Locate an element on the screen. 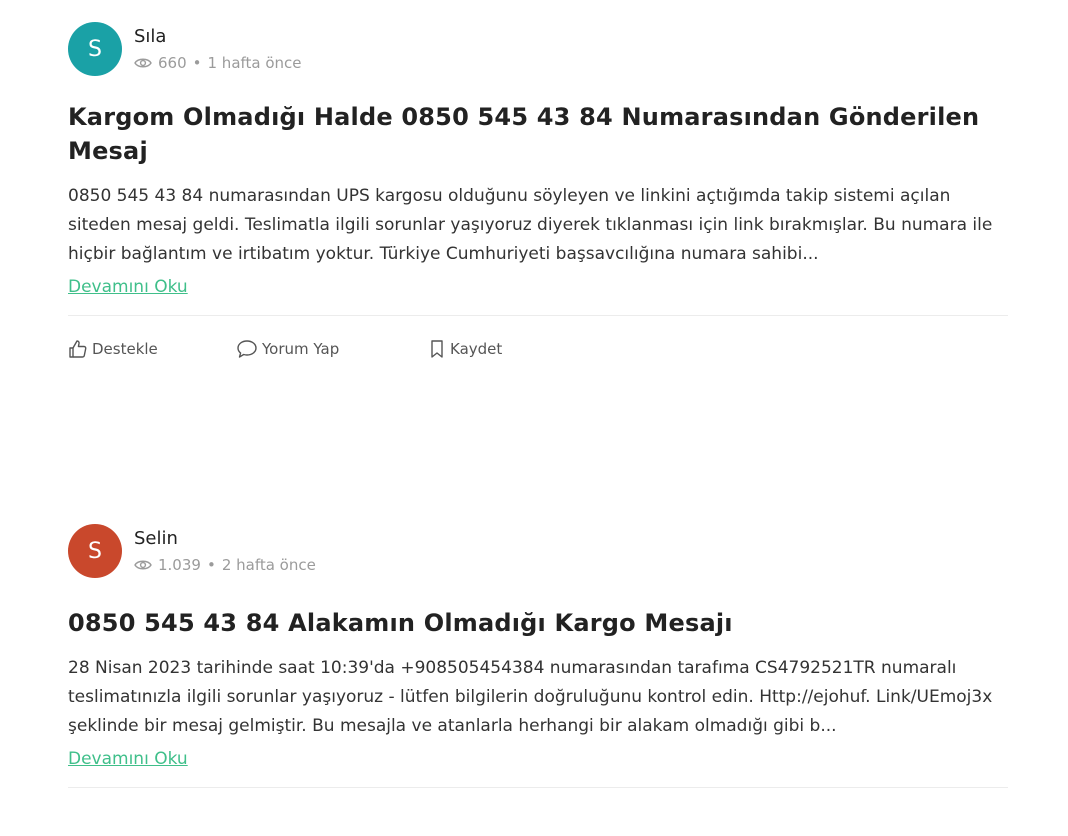 This screenshot has height=836, width=1068. author-meta: Selin 1.039 • 2 hafta önce is located at coordinates (225, 551).